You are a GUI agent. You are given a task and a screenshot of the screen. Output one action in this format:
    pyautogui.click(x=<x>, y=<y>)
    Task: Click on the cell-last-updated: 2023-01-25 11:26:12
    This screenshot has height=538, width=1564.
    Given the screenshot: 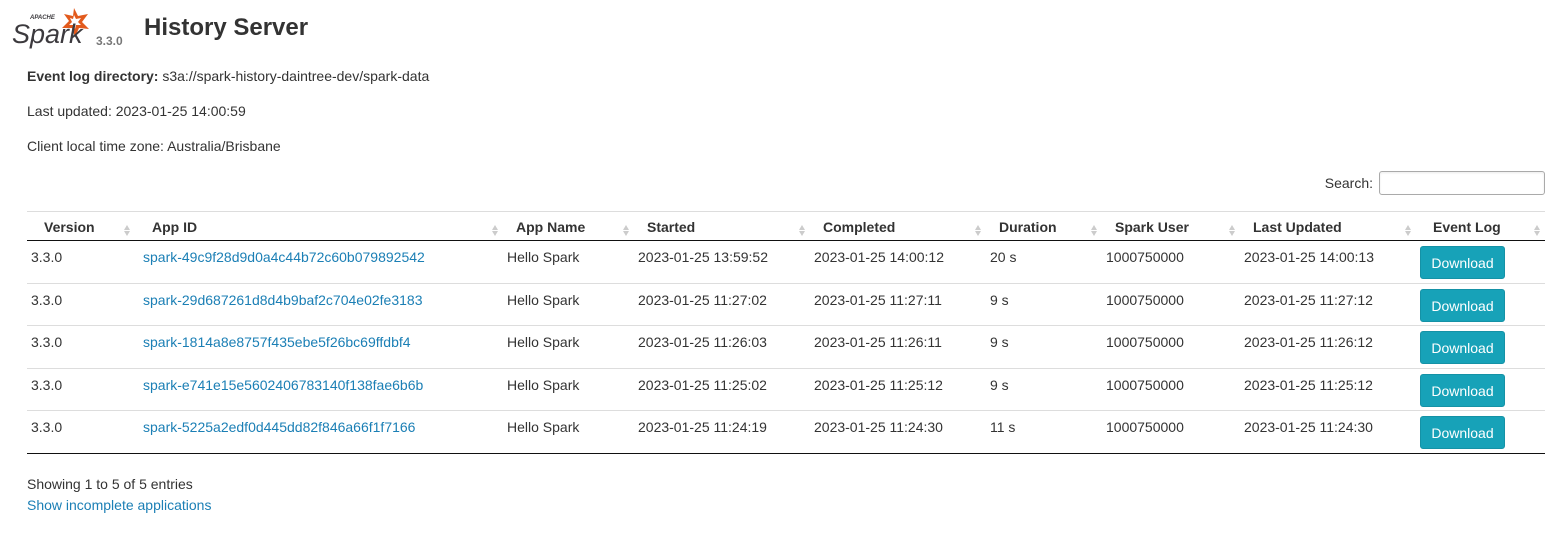 What is the action you would take?
    pyautogui.click(x=1328, y=347)
    